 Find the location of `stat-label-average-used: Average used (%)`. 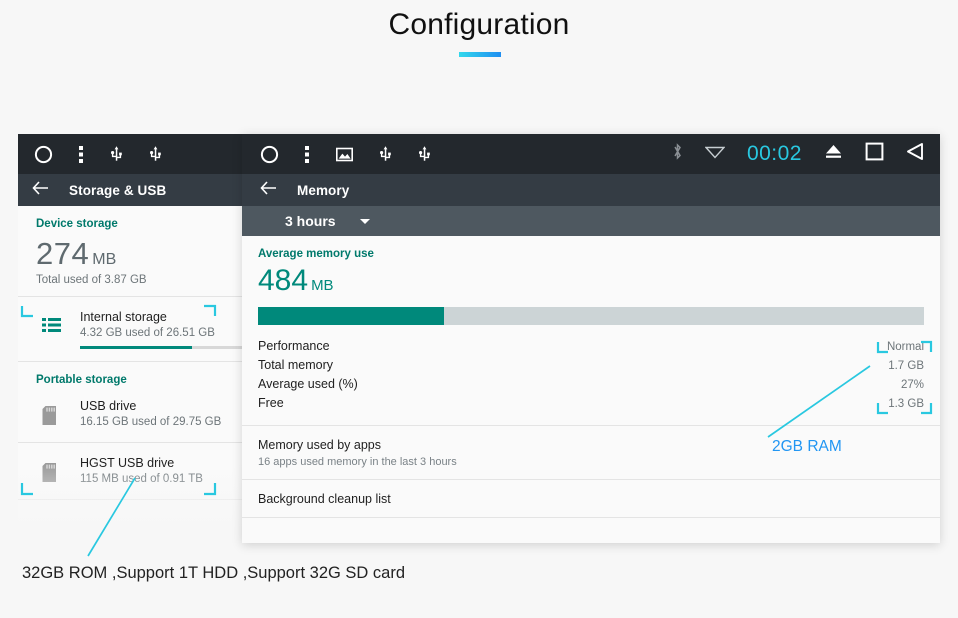

stat-label-average-used: Average used (%) is located at coordinates (308, 384).